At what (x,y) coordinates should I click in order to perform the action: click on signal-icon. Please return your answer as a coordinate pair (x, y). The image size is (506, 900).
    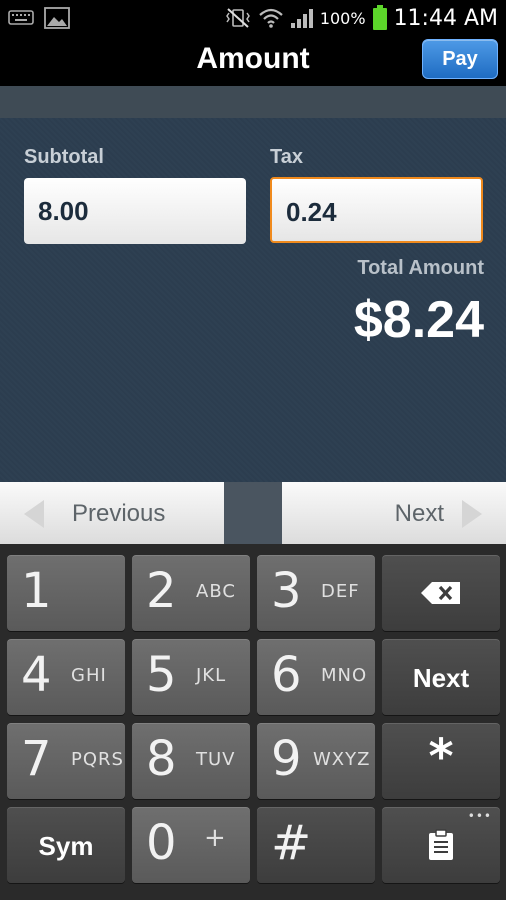
    Looking at the image, I should click on (301, 18).